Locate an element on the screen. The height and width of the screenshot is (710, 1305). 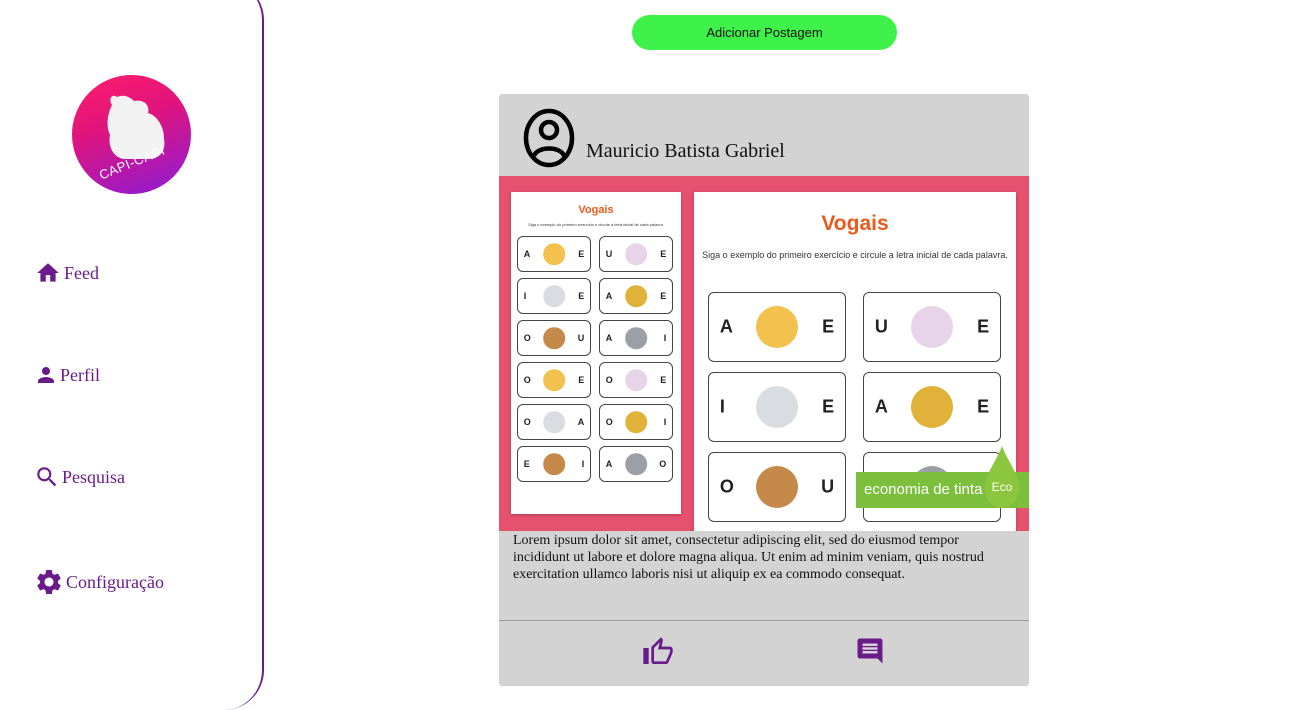
sidebar-item-label: Perfil is located at coordinates (80, 374).